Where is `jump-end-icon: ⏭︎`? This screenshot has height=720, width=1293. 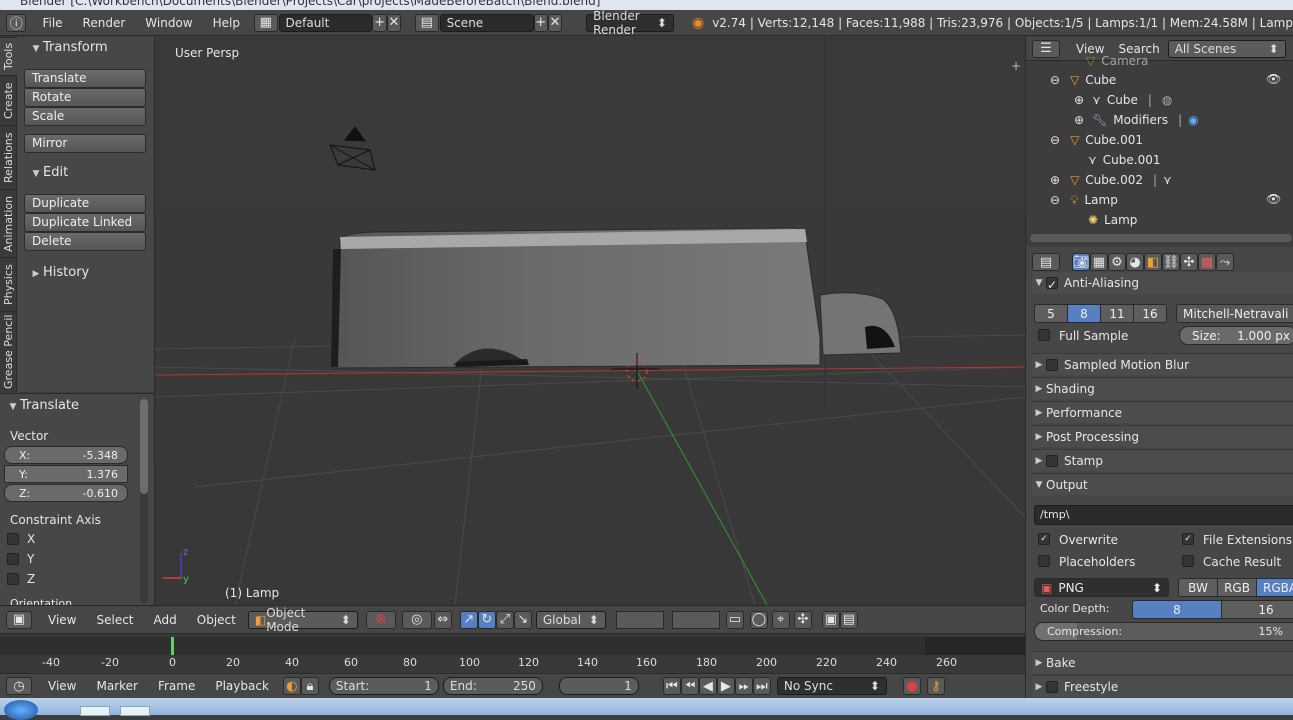 jump-end-icon: ⏭︎ is located at coordinates (761, 686).